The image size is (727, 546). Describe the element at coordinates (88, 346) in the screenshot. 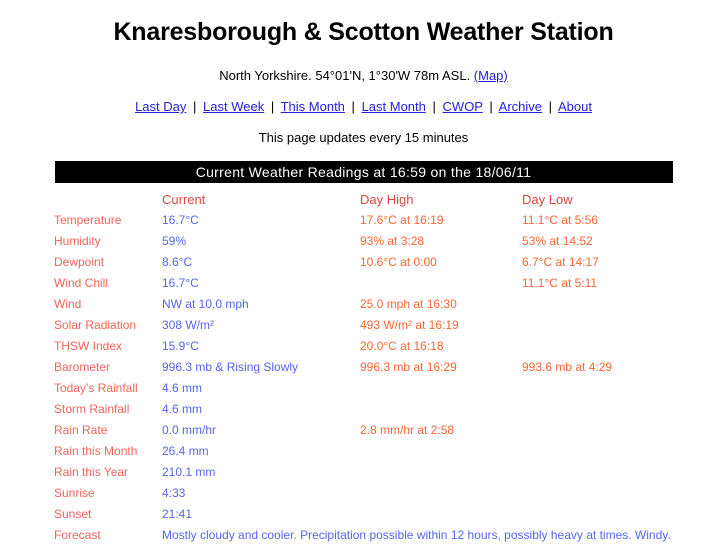

I see `row-label: THSW Index` at that location.